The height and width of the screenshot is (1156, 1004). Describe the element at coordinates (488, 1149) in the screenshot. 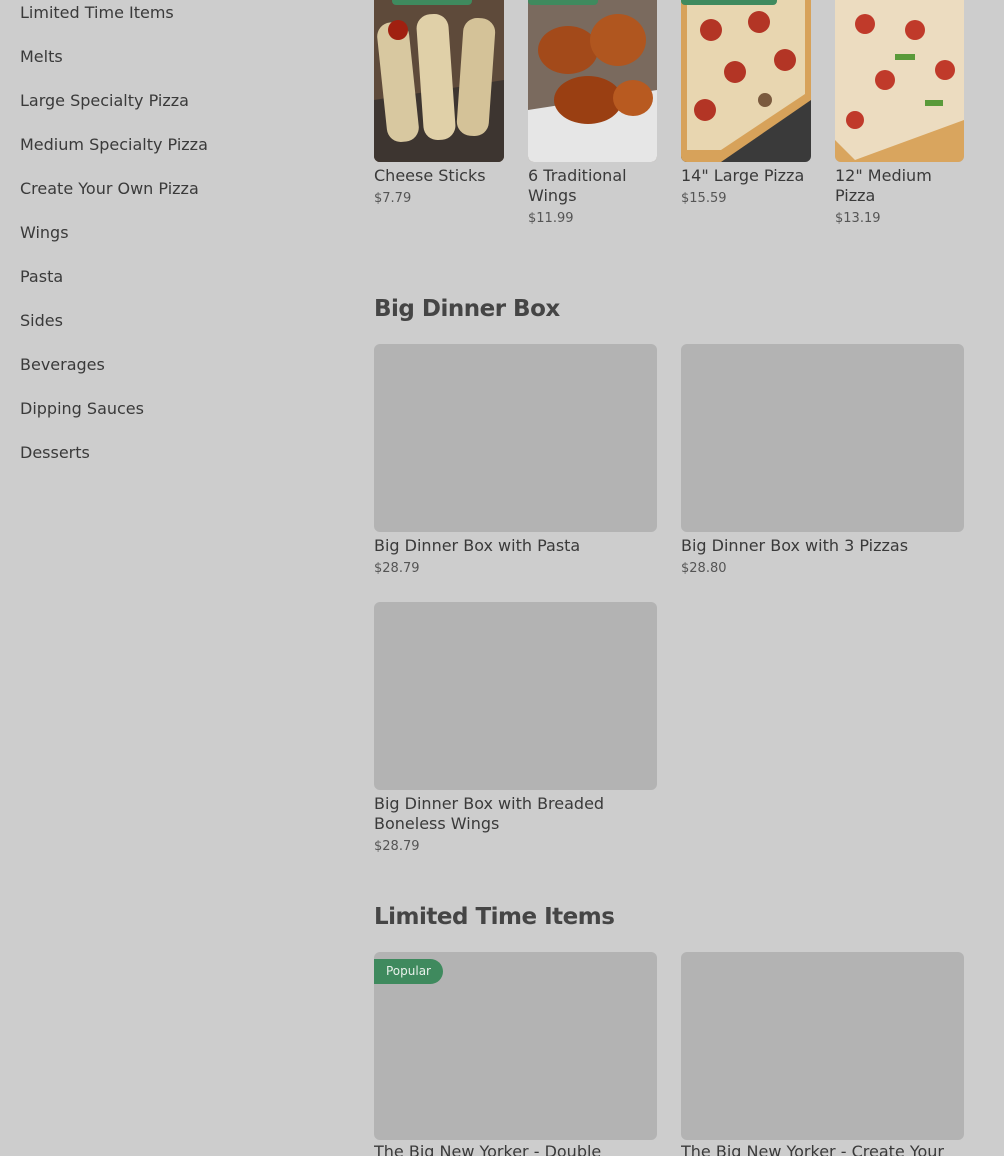

I see `item-name: The Big New Yorker - Double` at that location.